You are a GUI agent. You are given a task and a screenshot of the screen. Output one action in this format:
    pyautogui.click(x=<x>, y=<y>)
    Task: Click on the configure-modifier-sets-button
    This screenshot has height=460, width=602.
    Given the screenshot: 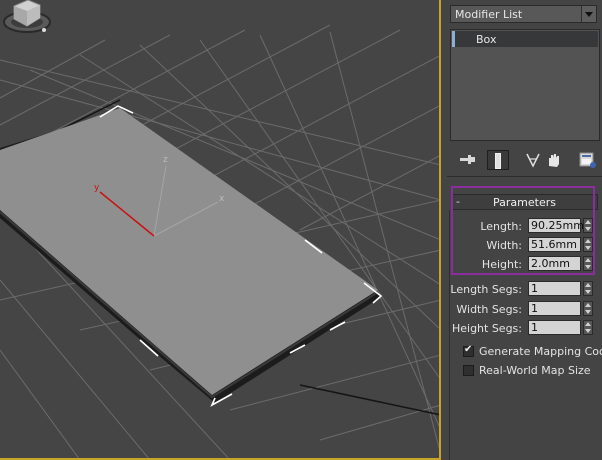 What is the action you would take?
    pyautogui.click(x=588, y=160)
    